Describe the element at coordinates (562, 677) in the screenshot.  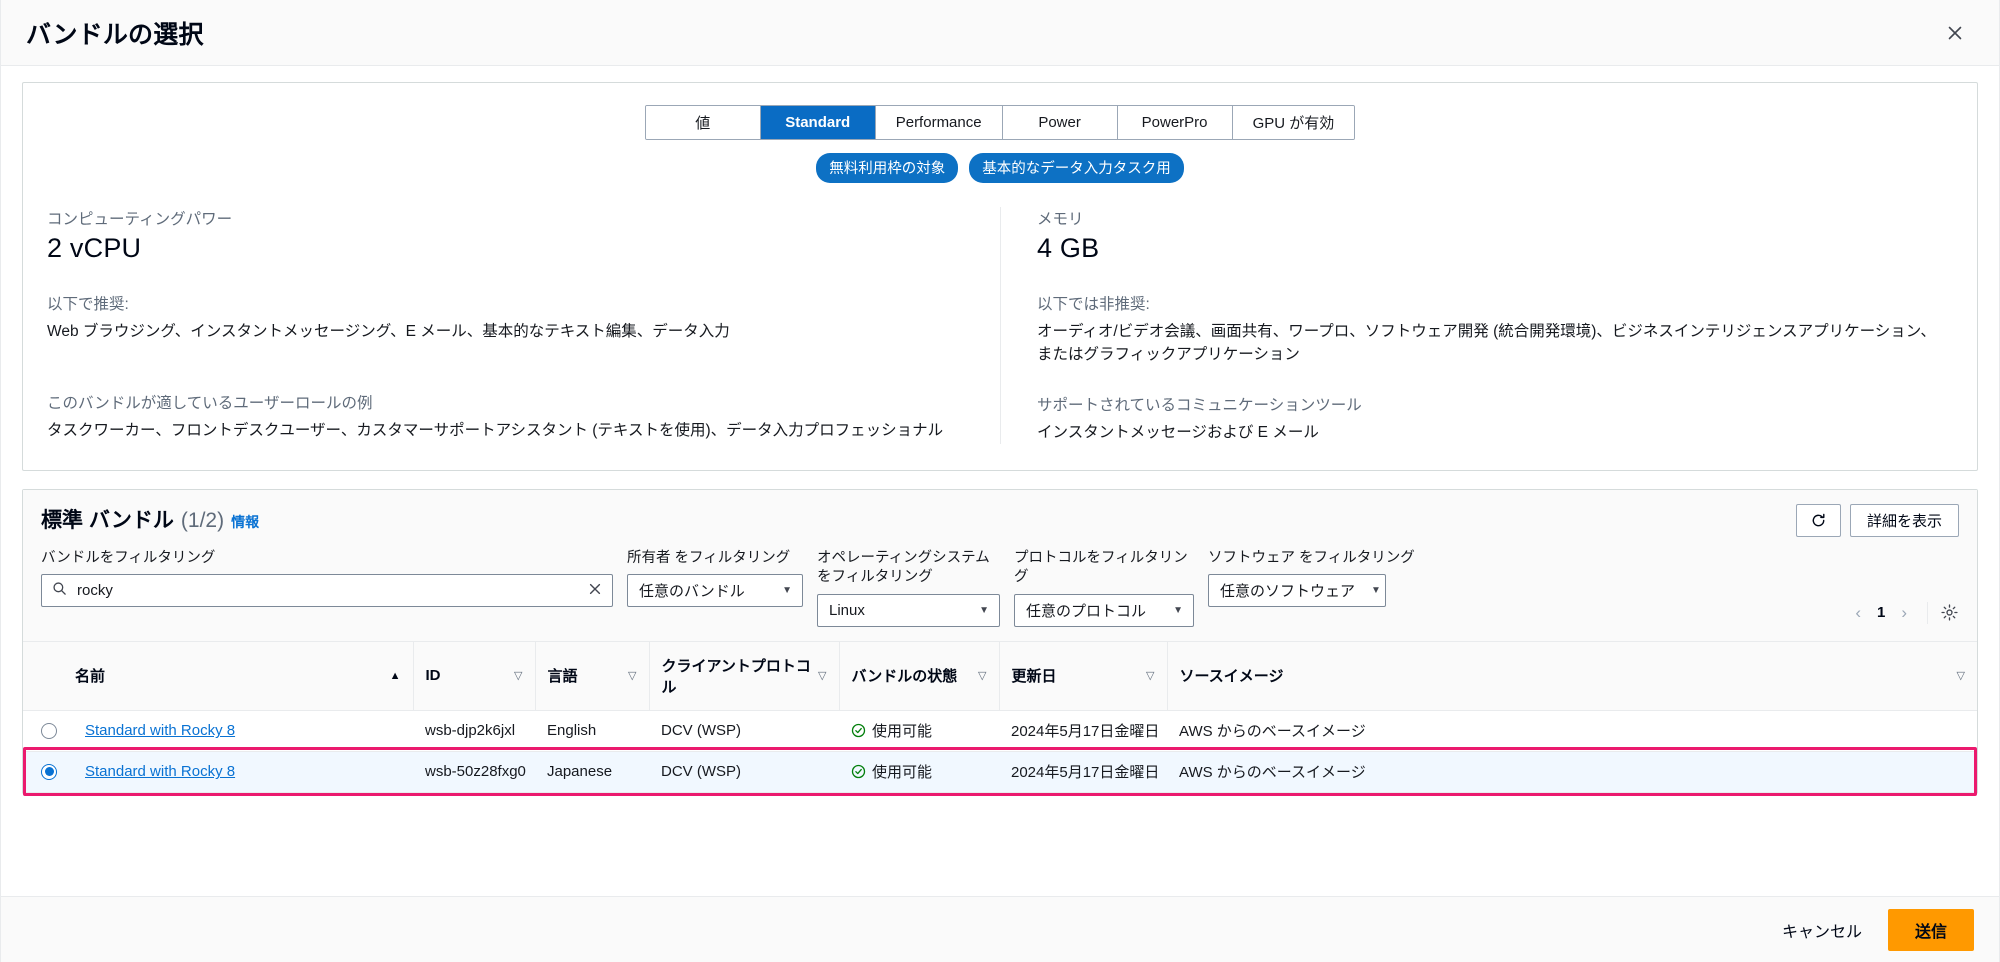
I see `column-label-language: 言語` at that location.